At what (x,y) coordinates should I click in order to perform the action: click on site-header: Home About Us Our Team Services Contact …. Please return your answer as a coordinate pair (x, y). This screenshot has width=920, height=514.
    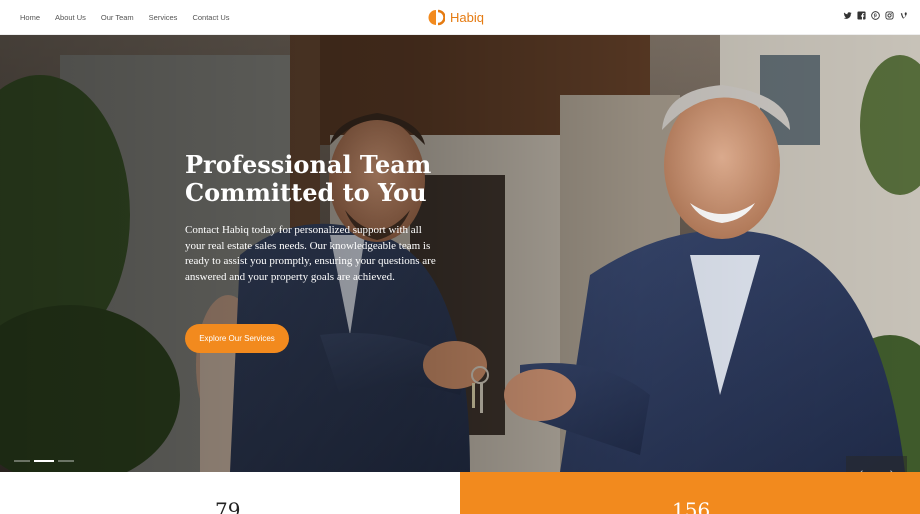
    Looking at the image, I should click on (460, 17).